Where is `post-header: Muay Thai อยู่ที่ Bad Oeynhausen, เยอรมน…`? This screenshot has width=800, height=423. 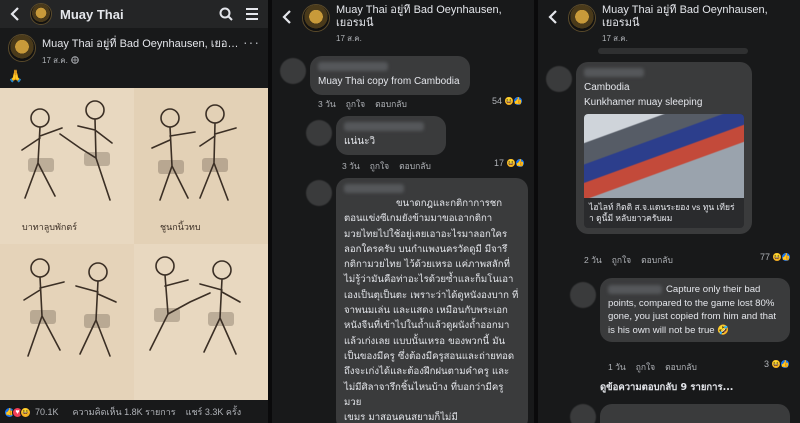 post-header: Muay Thai อยู่ที่ Bad Oeynhausen, เยอรมน… is located at coordinates (134, 48).